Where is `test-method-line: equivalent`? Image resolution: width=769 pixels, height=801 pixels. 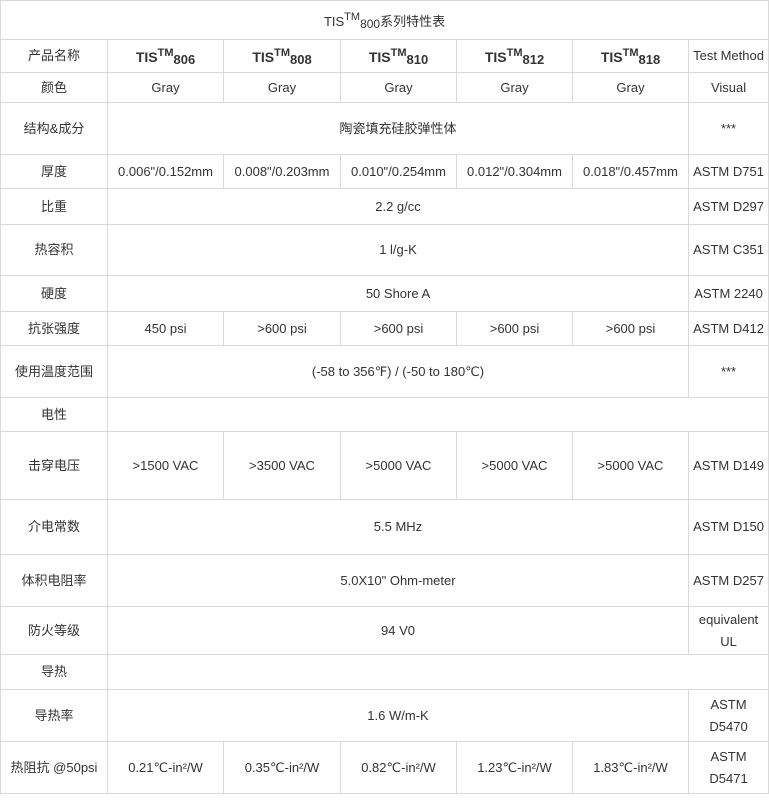 test-method-line: equivalent is located at coordinates (728, 619).